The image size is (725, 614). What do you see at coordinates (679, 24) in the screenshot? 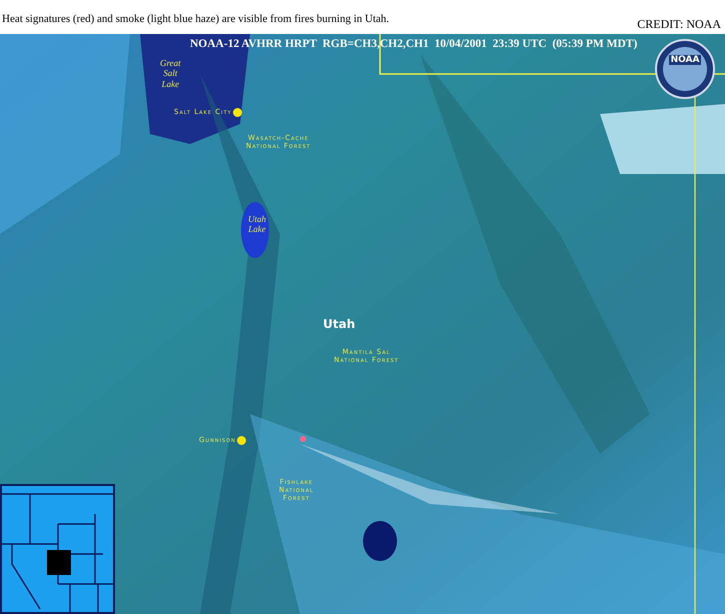
I see `credit-text: CREDIT: NOAA` at bounding box center [679, 24].